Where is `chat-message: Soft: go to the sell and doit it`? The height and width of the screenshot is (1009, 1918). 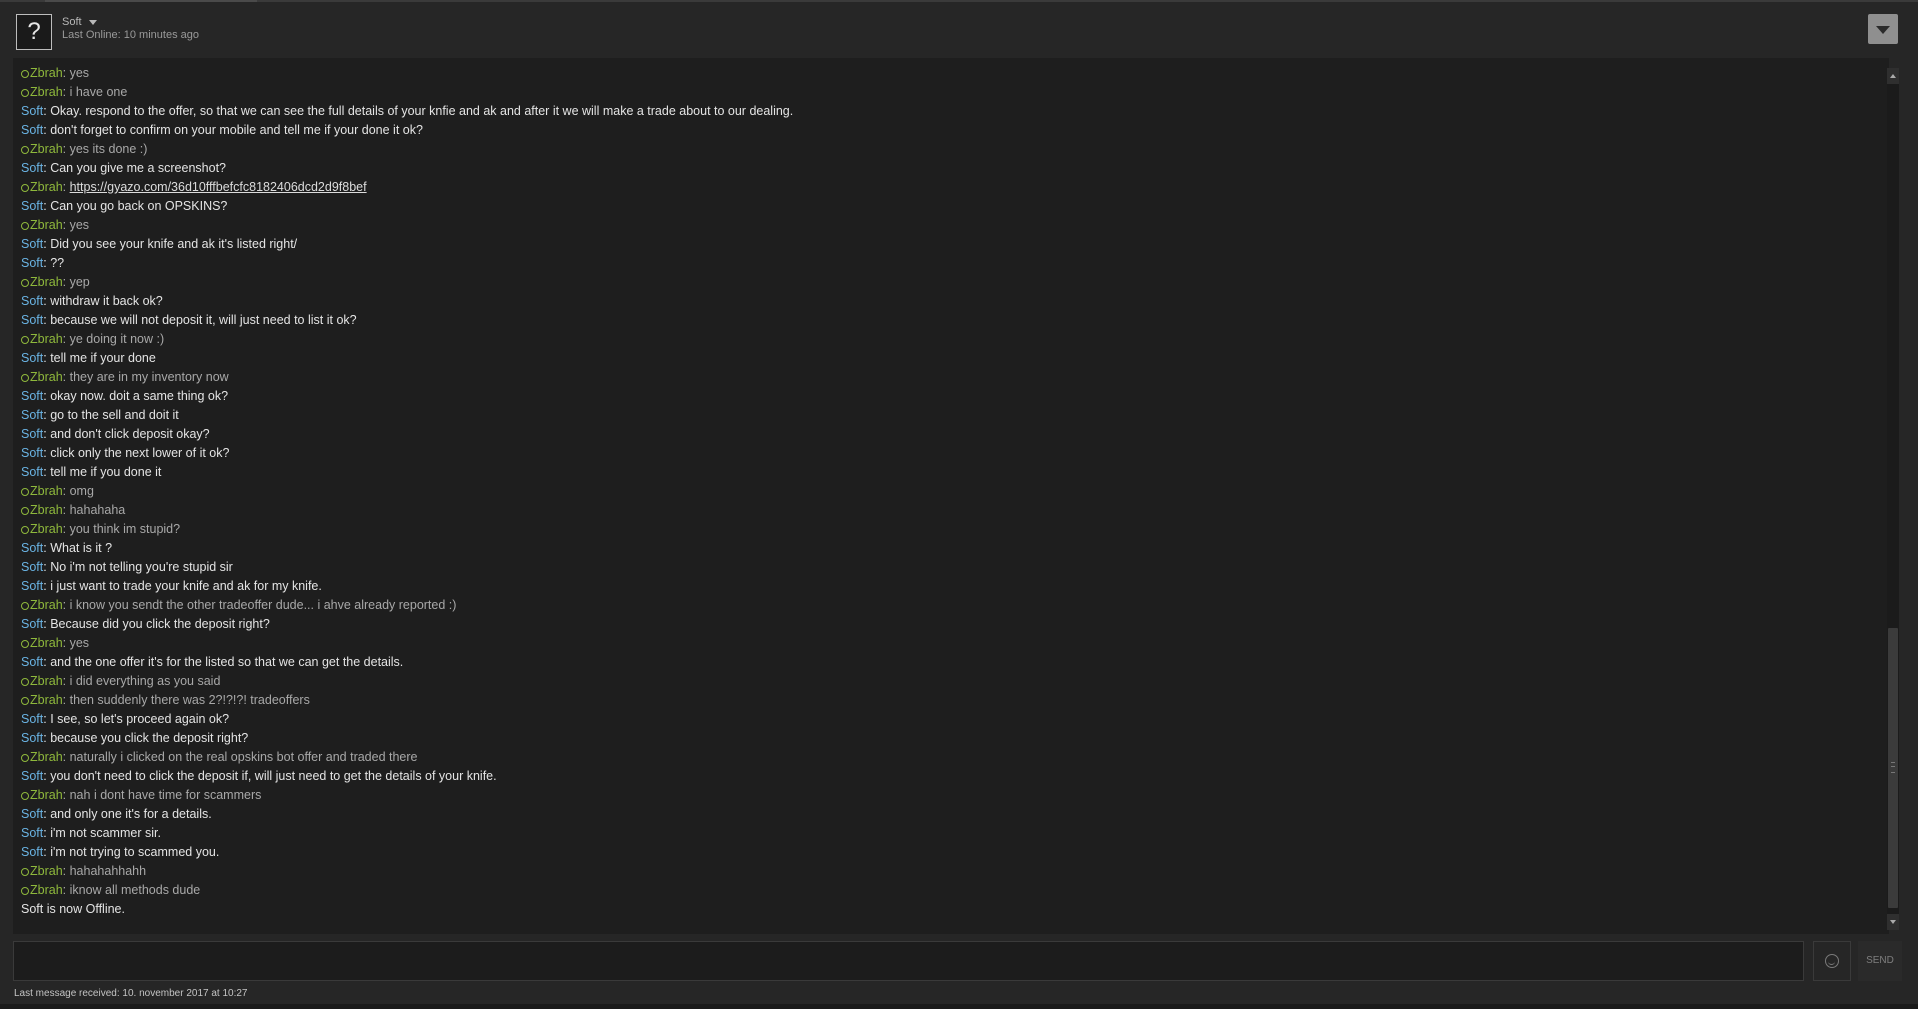 chat-message: Soft: go to the sell and doit it is located at coordinates (100, 415).